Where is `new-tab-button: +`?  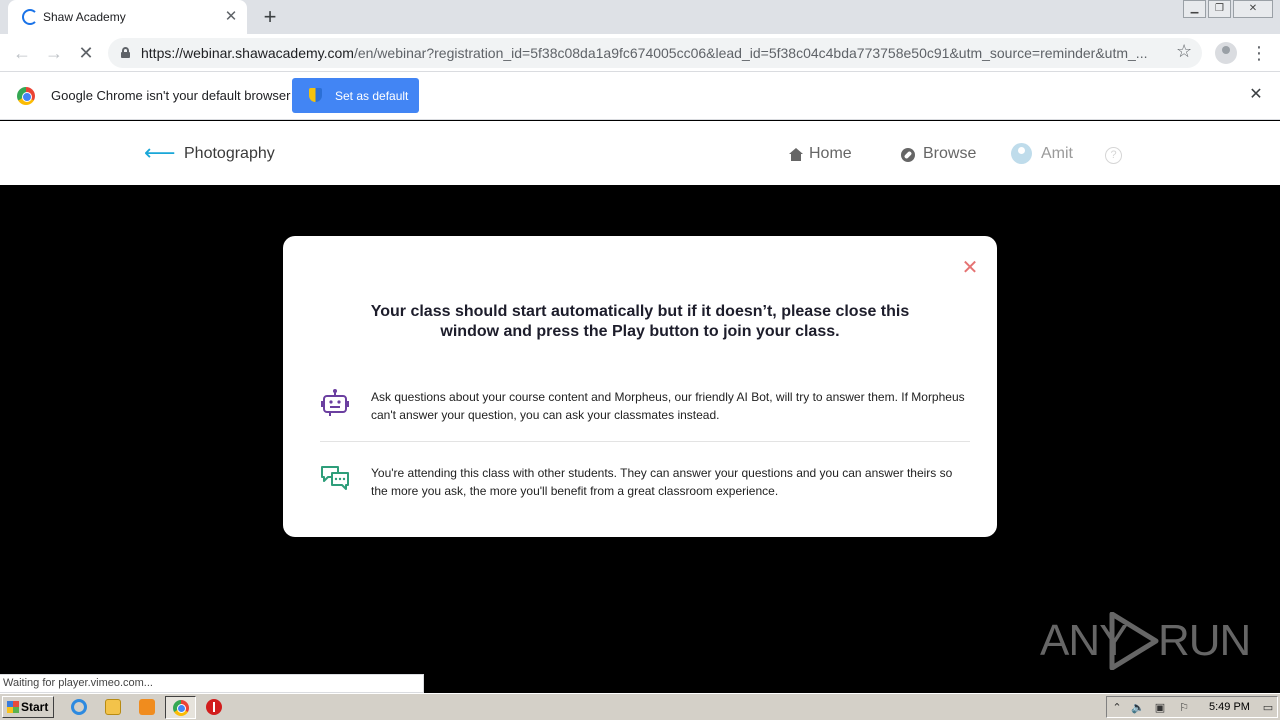 new-tab-button: + is located at coordinates (270, 17).